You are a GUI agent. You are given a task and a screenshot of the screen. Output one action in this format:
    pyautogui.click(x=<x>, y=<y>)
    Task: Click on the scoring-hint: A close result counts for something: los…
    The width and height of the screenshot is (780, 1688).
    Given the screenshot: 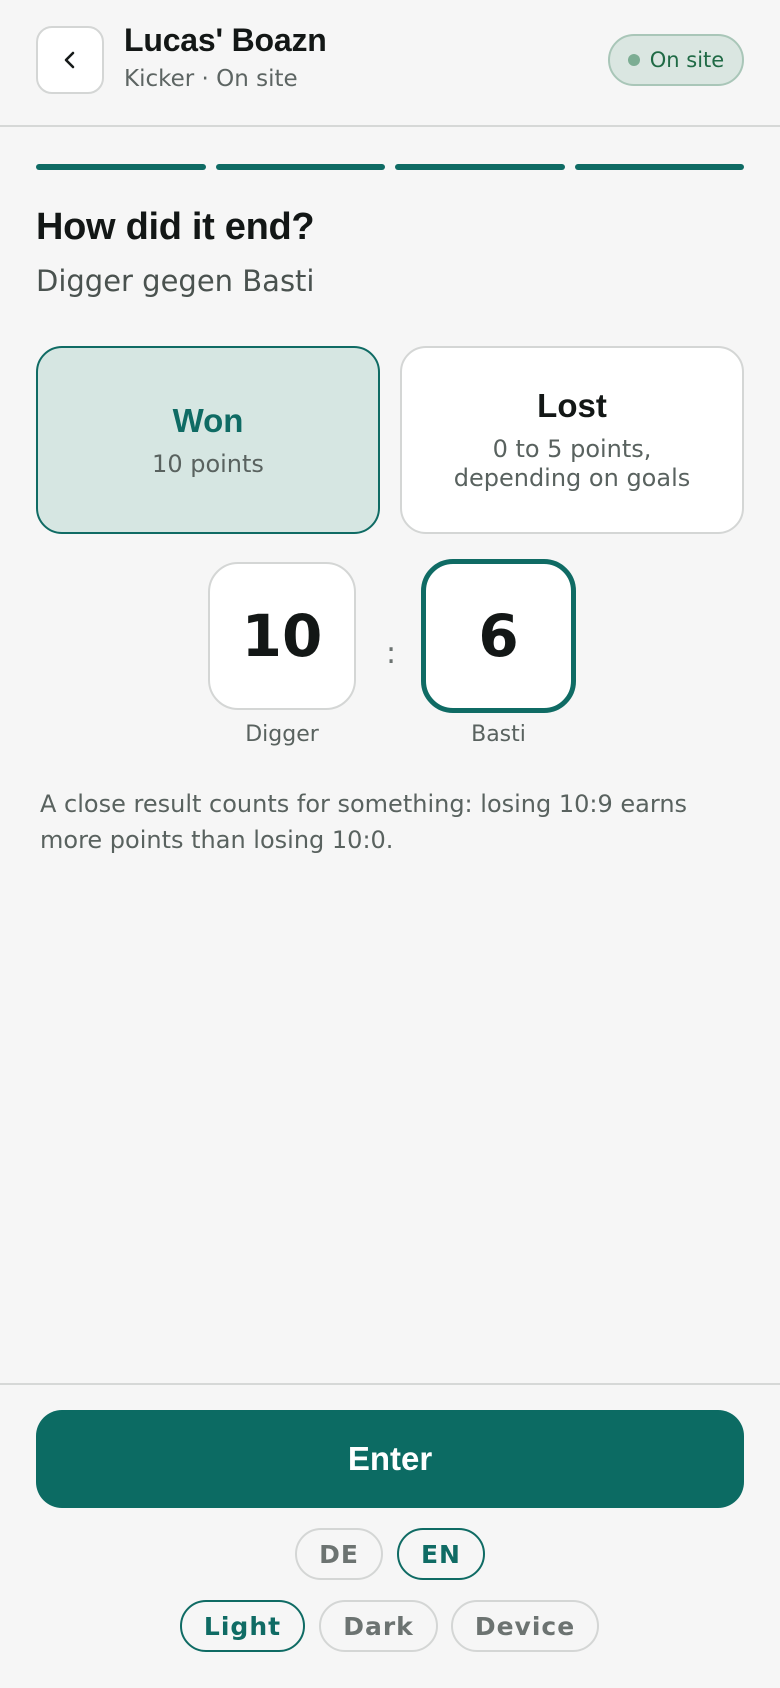 What is the action you would take?
    pyautogui.click(x=364, y=822)
    